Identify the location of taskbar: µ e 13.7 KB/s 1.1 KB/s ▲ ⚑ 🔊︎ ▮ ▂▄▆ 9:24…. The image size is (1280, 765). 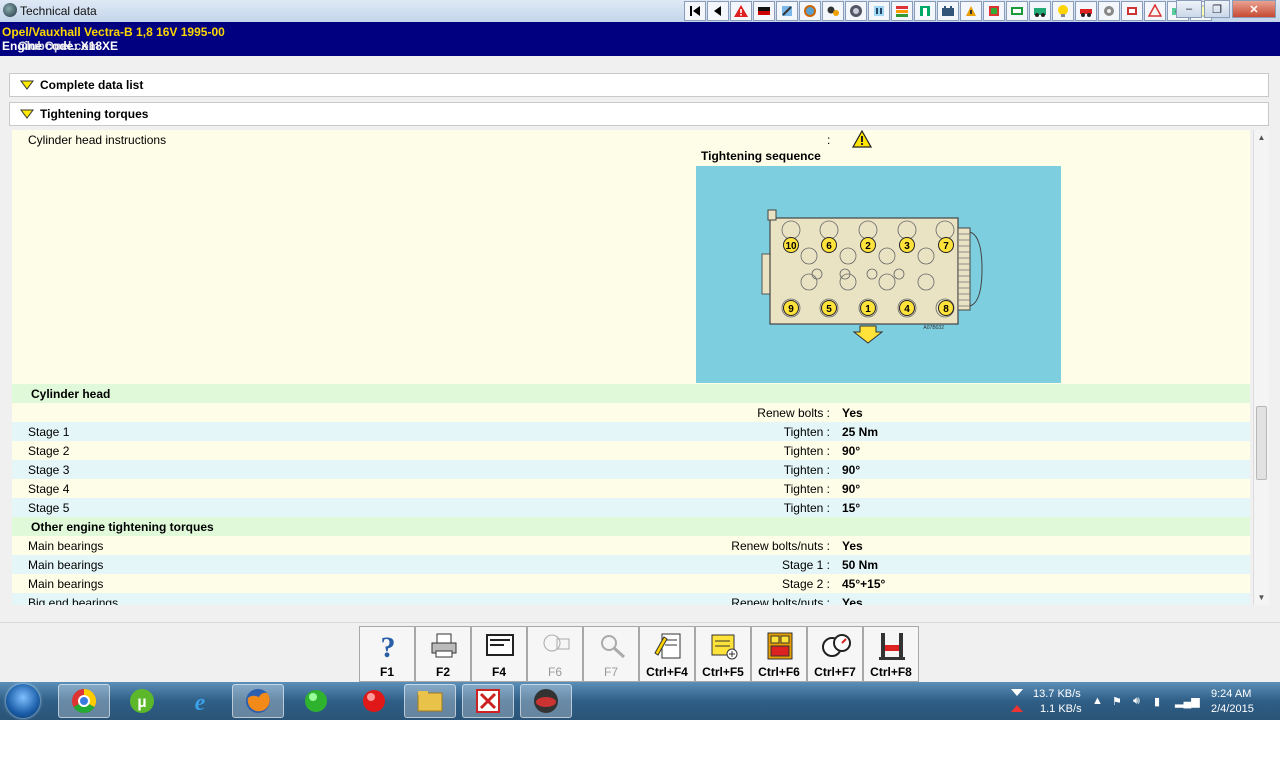
(640, 701).